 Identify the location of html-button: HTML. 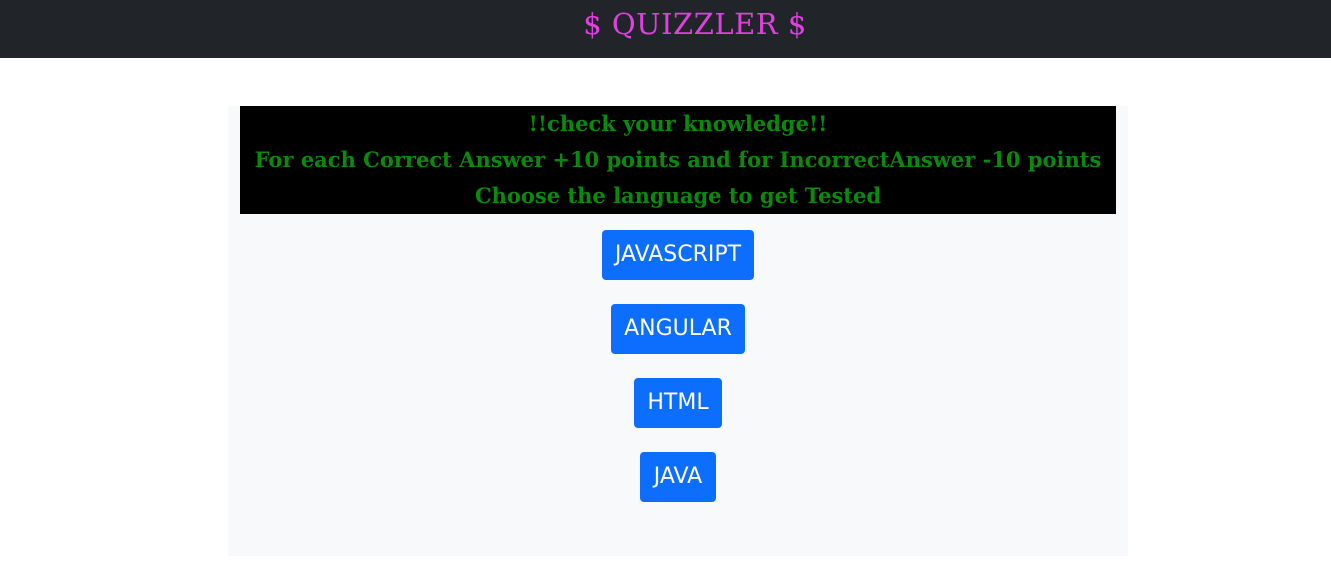
(678, 403).